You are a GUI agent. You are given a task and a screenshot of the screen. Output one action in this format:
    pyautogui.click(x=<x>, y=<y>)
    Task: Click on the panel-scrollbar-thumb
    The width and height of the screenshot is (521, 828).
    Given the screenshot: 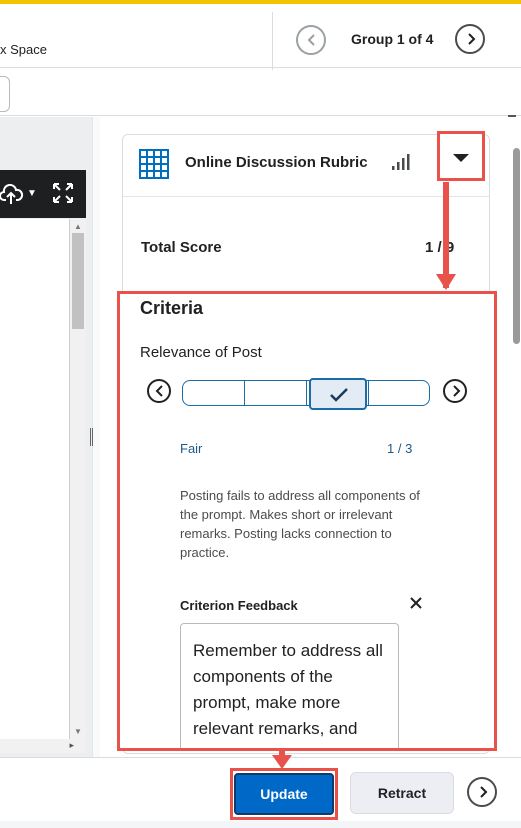 What is the action you would take?
    pyautogui.click(x=516, y=246)
    